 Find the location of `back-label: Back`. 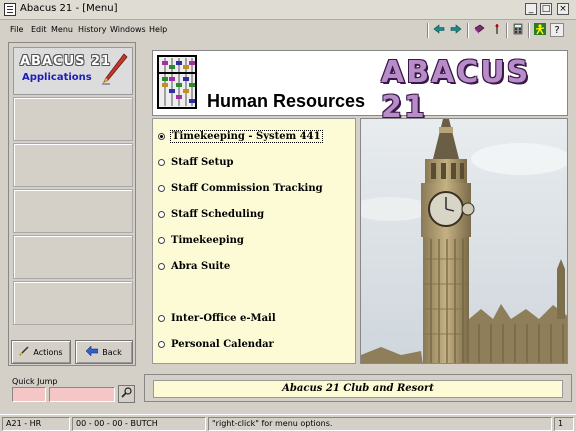

back-label: Back is located at coordinates (112, 352).